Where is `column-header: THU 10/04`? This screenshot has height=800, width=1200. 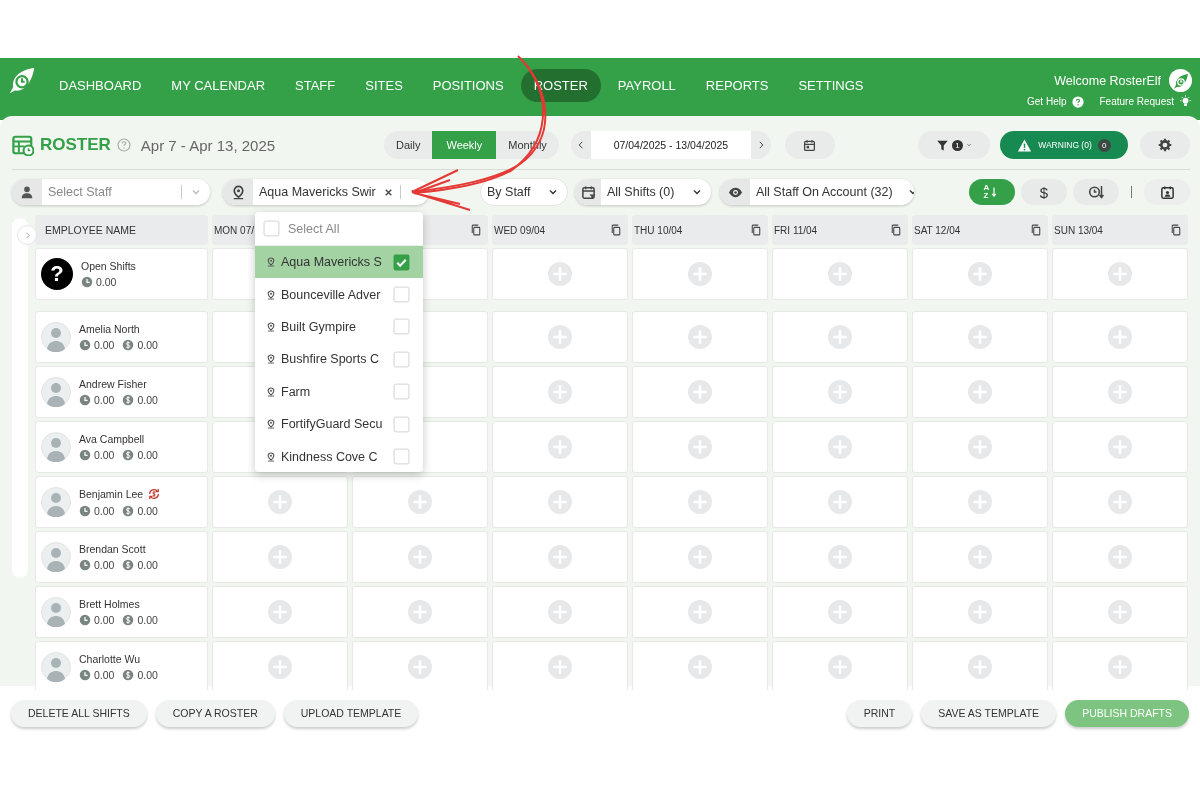
column-header: THU 10/04 is located at coordinates (658, 230).